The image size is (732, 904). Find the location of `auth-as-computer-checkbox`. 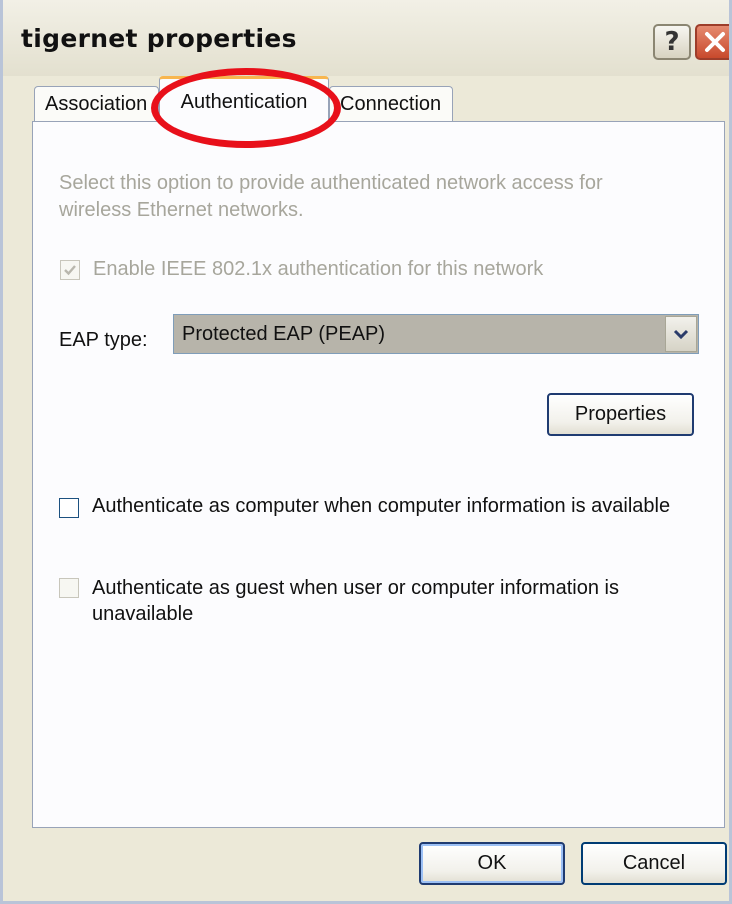

auth-as-computer-checkbox is located at coordinates (69, 508).